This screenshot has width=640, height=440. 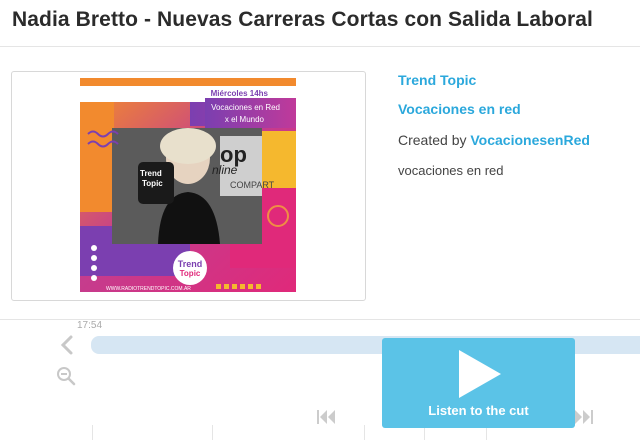 I want to click on cover-bg-text-3: COMPART, so click(x=252, y=185).